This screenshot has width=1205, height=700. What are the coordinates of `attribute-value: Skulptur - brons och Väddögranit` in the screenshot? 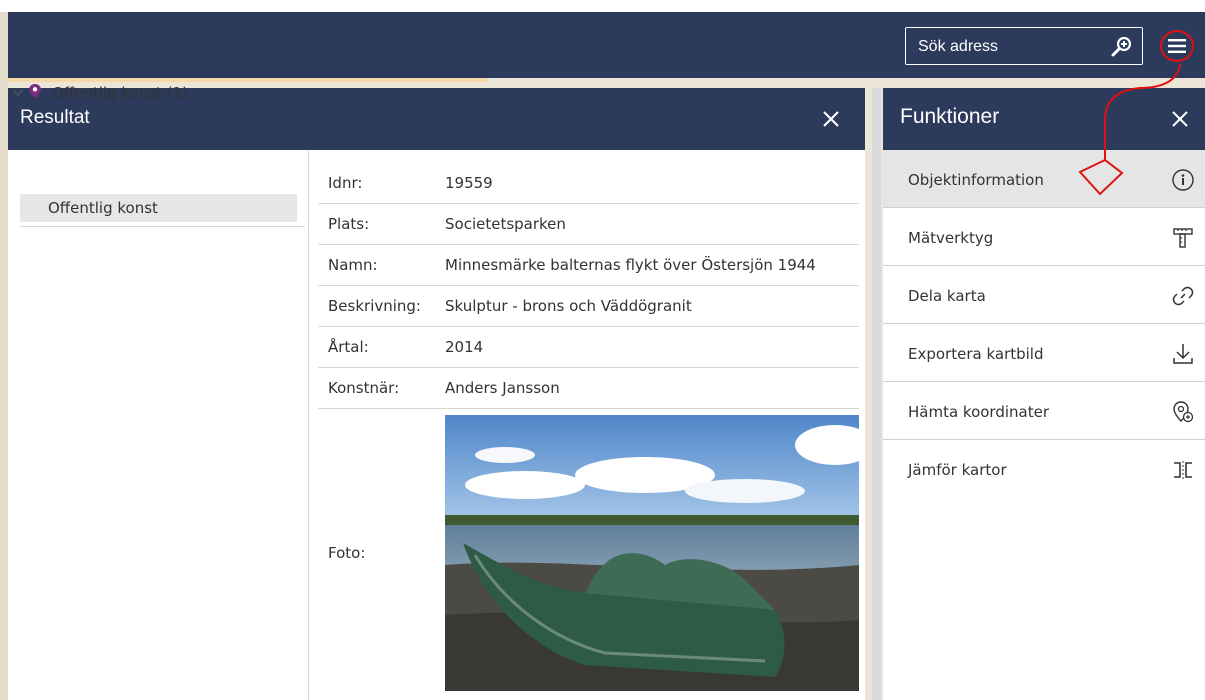 It's located at (651, 306).